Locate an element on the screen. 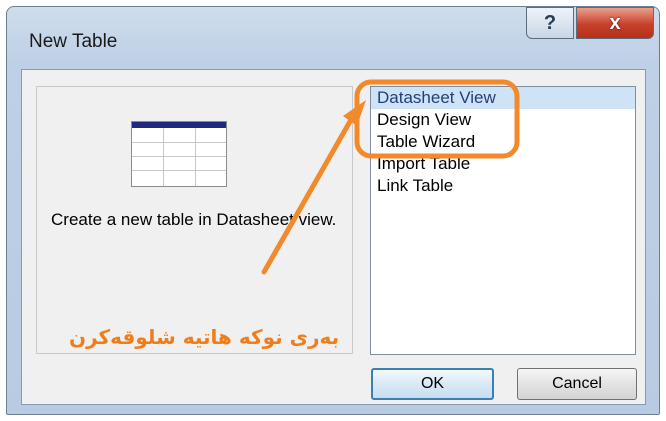 This screenshot has height=421, width=666. close-icon: x is located at coordinates (615, 22).